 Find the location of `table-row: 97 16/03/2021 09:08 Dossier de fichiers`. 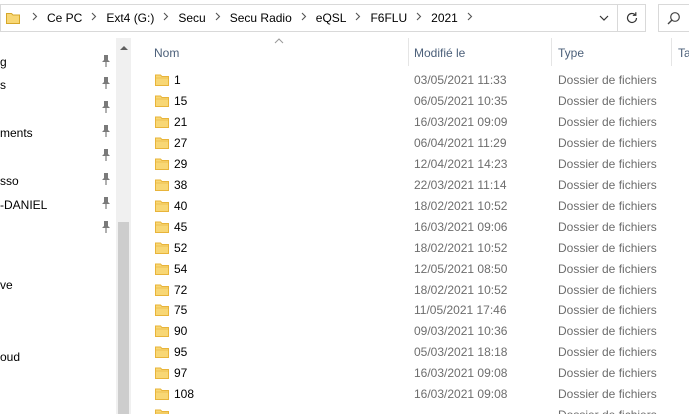

table-row: 97 16/03/2021 09:08 Dossier de fichiers is located at coordinates (410, 373).